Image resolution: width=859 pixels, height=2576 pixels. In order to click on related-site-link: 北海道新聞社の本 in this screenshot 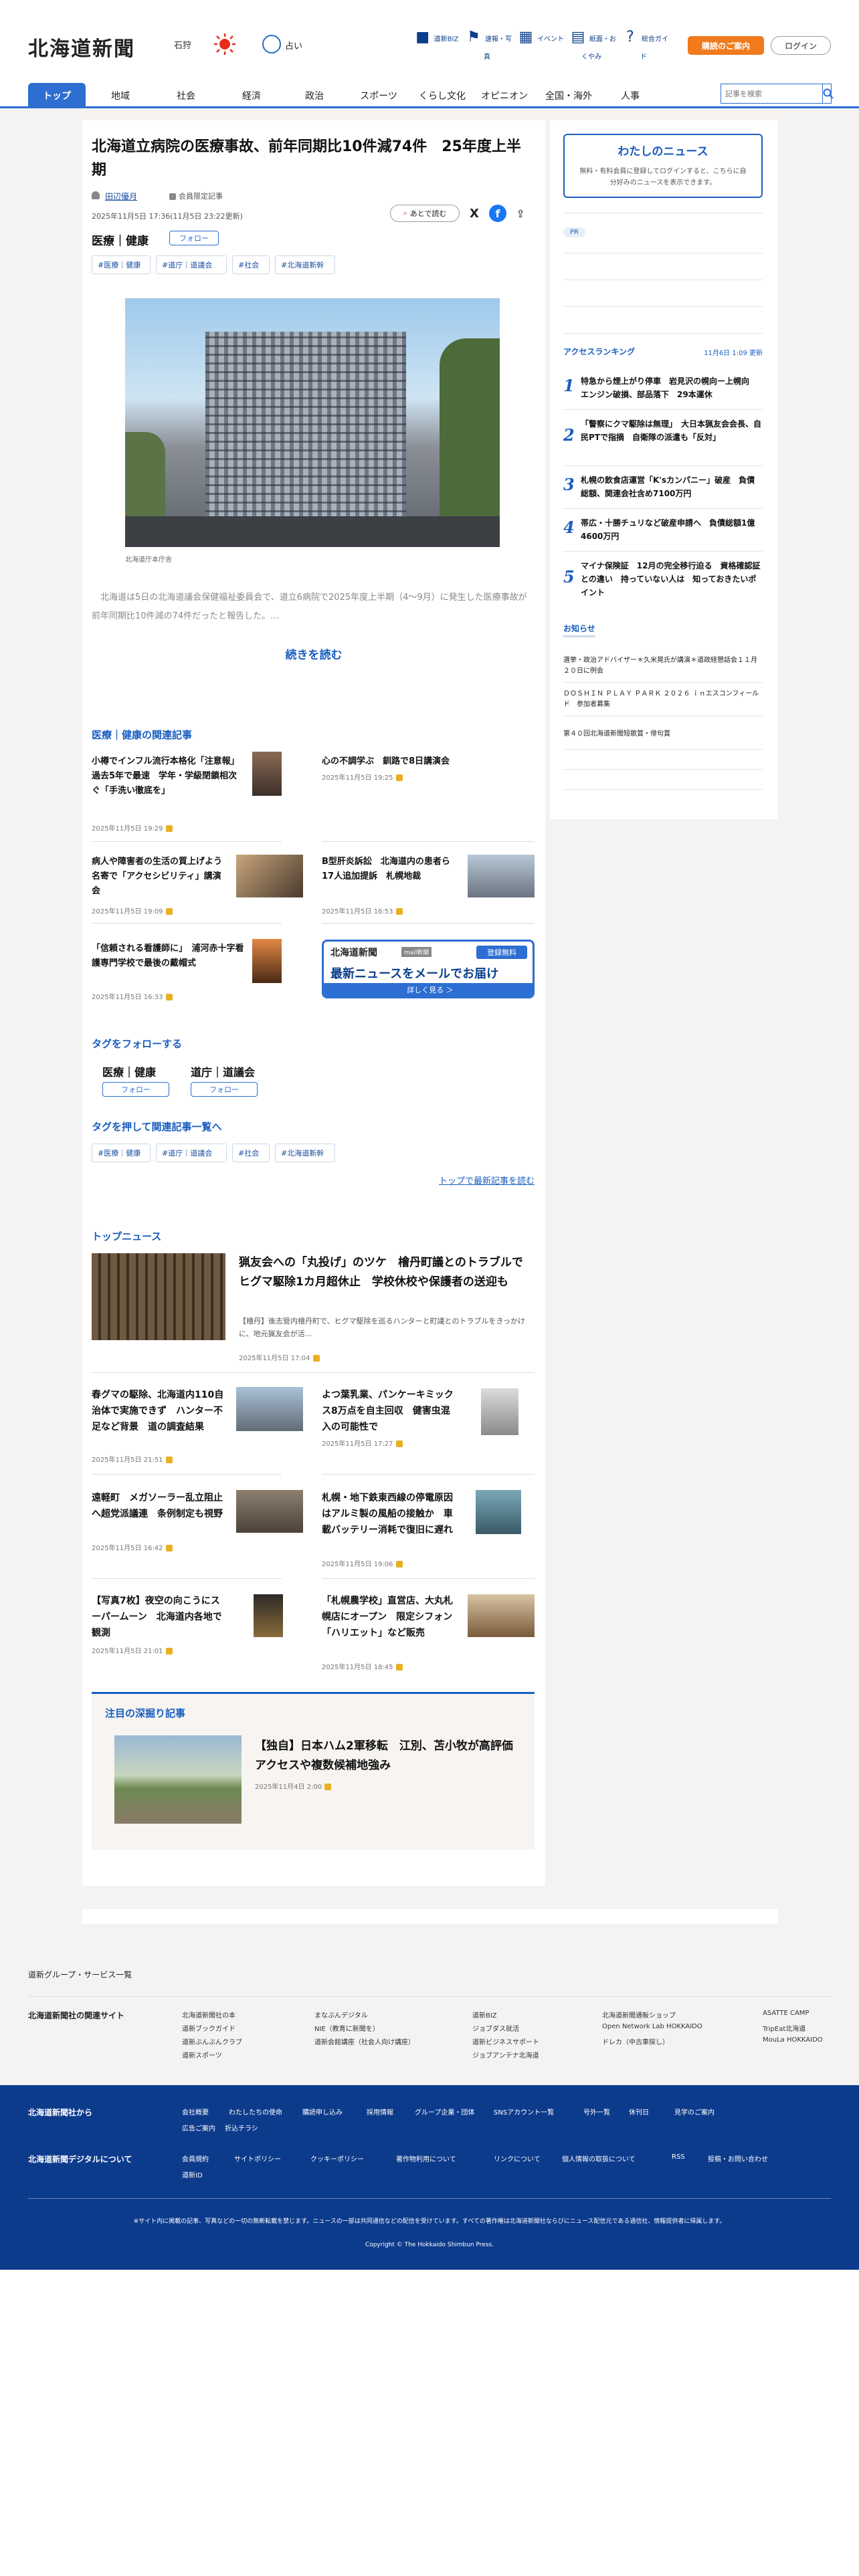, I will do `click(209, 2015)`.